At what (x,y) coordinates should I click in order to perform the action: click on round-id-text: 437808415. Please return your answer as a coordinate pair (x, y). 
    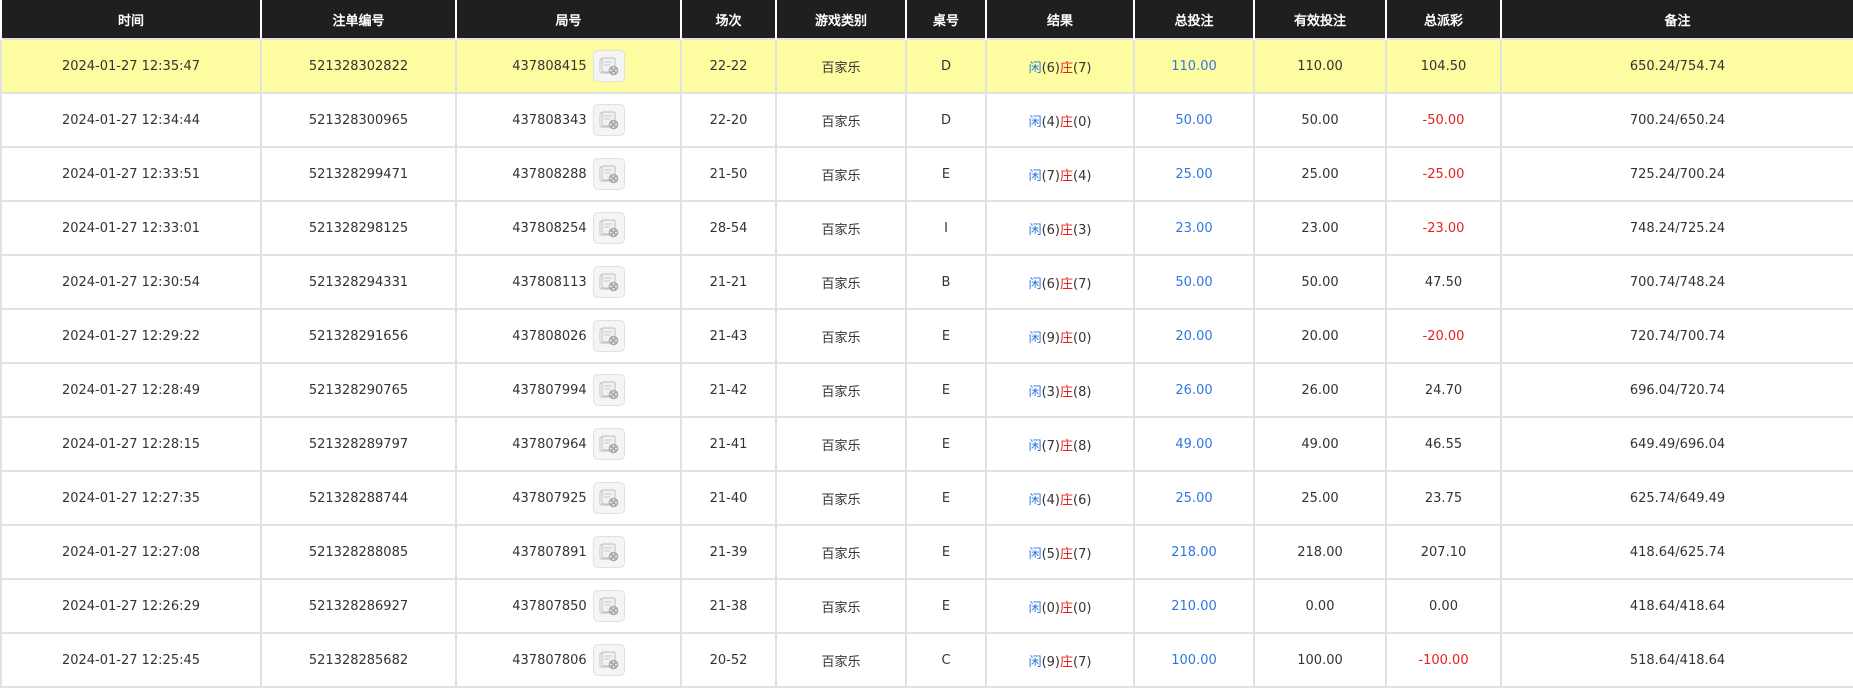
    Looking at the image, I should click on (549, 66).